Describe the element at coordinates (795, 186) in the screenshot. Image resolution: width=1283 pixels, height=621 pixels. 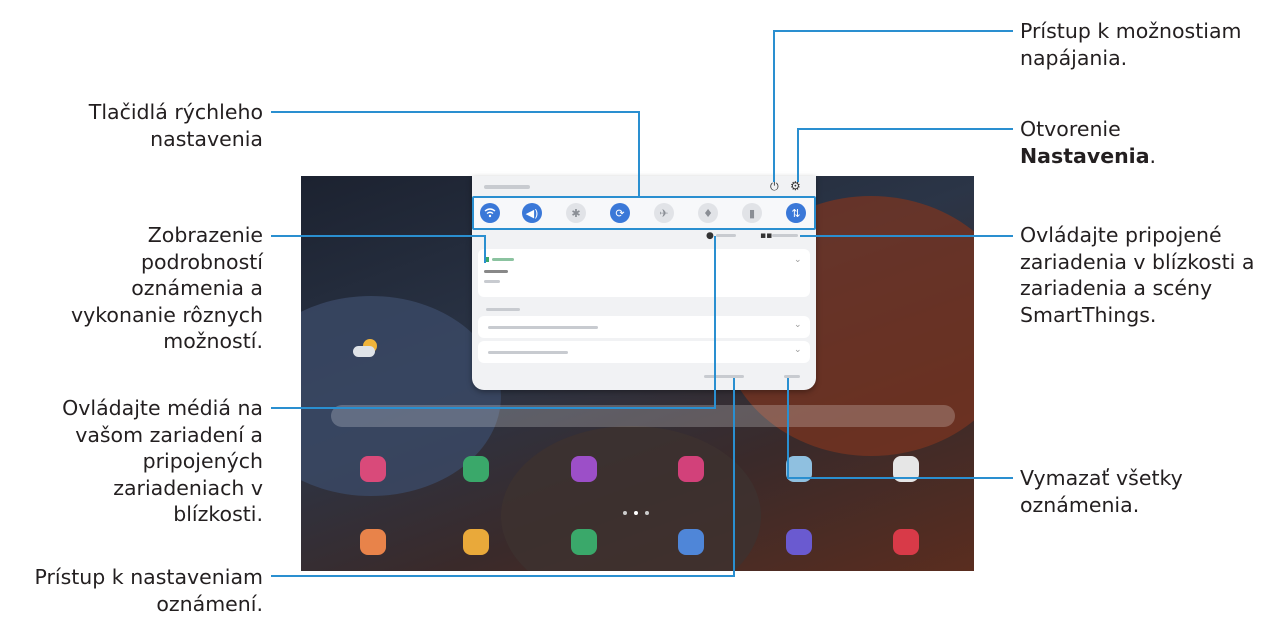
I see `gear-icon: ⚙` at that location.